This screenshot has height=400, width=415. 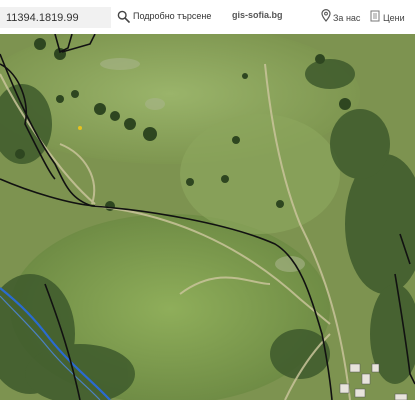 I want to click on about-us-link: За нас, so click(x=340, y=18).